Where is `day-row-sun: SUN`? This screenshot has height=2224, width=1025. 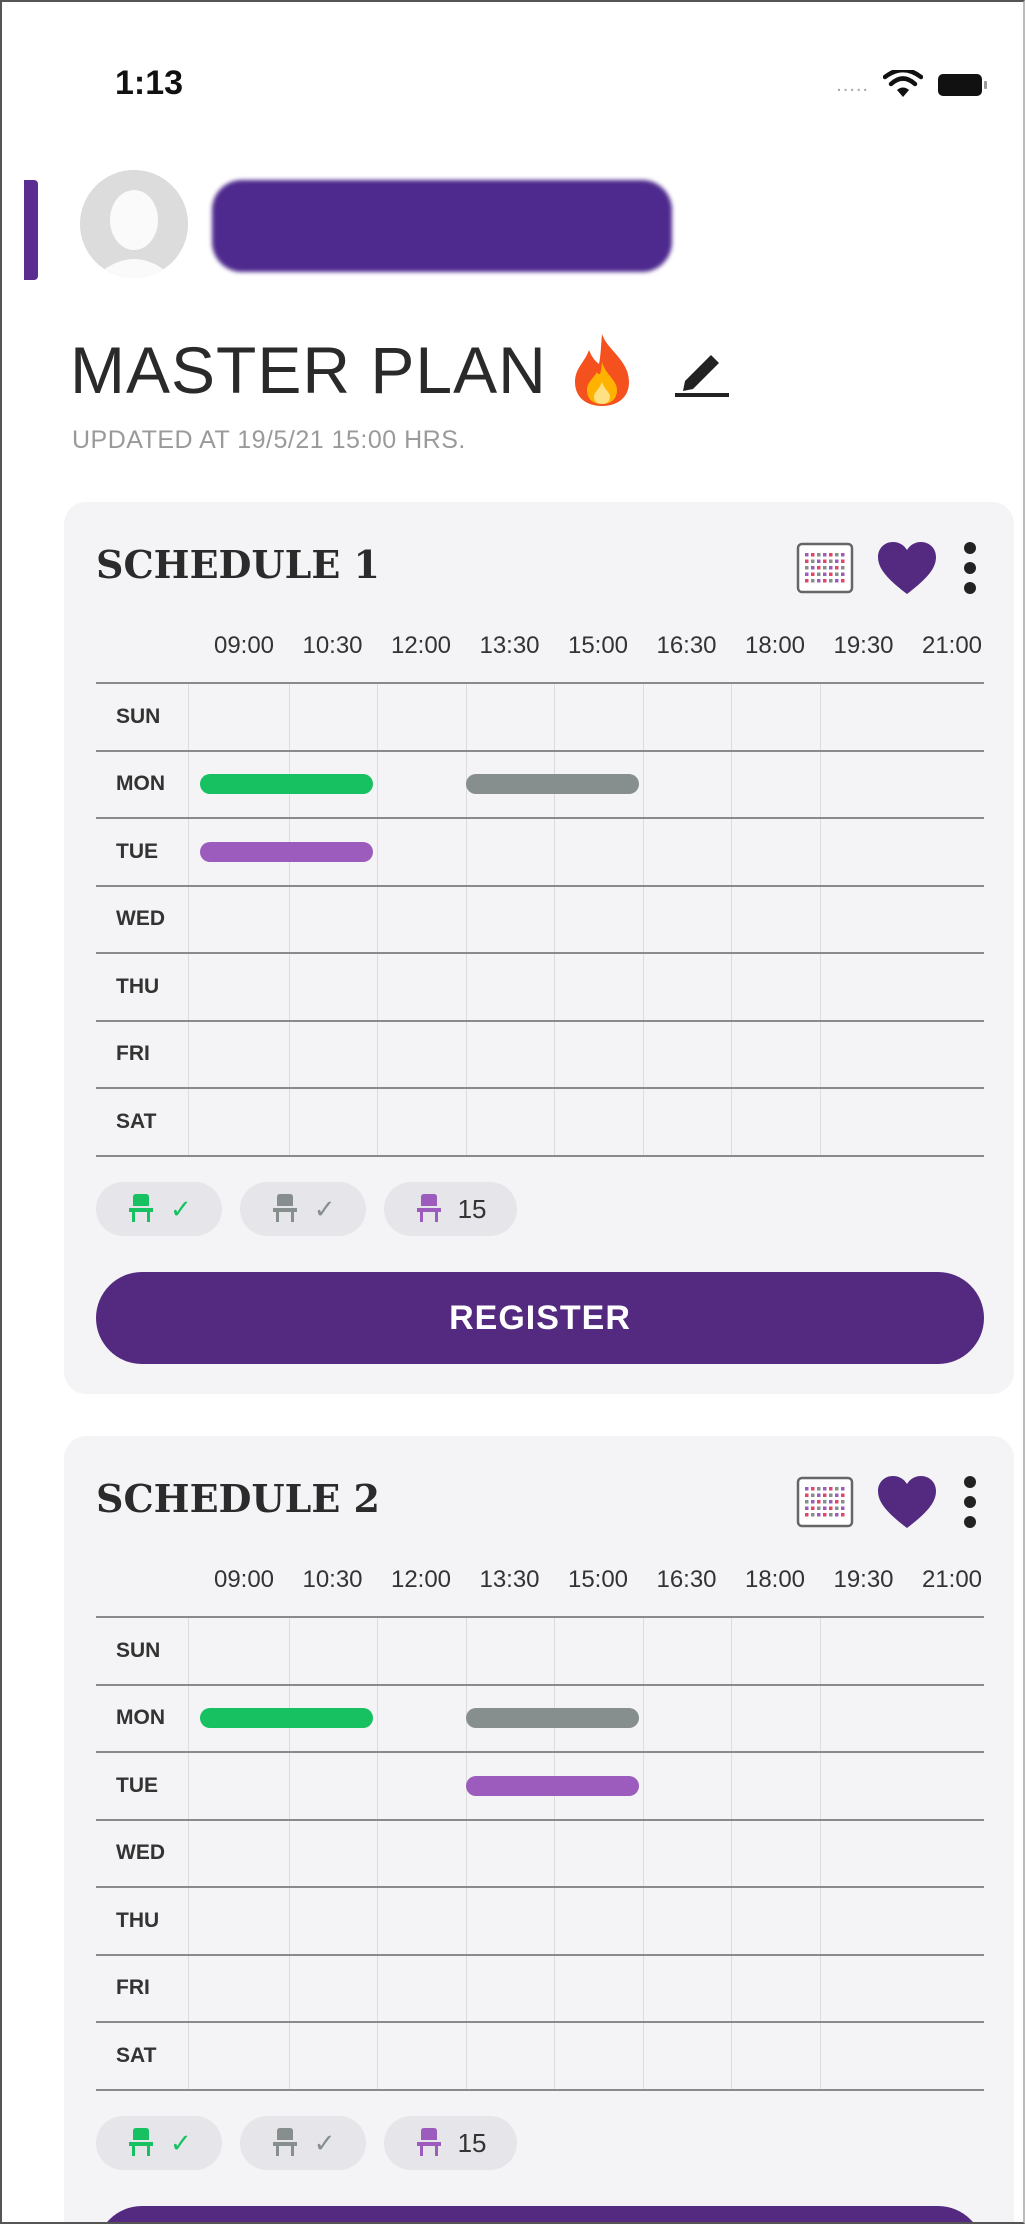 day-row-sun: SUN is located at coordinates (540, 1652).